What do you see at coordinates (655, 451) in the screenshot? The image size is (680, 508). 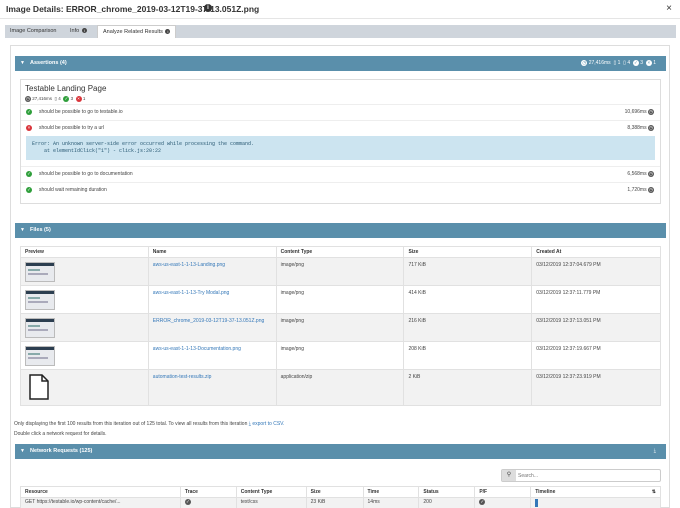 I see `download-icon: ⤓` at bounding box center [655, 451].